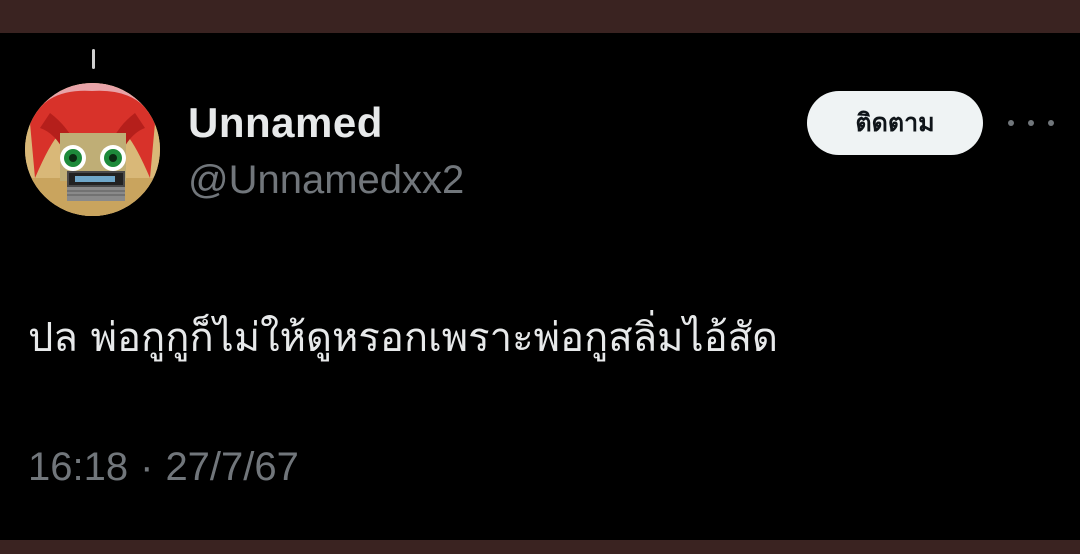 The width and height of the screenshot is (1080, 554). I want to click on avatar, so click(92, 149).